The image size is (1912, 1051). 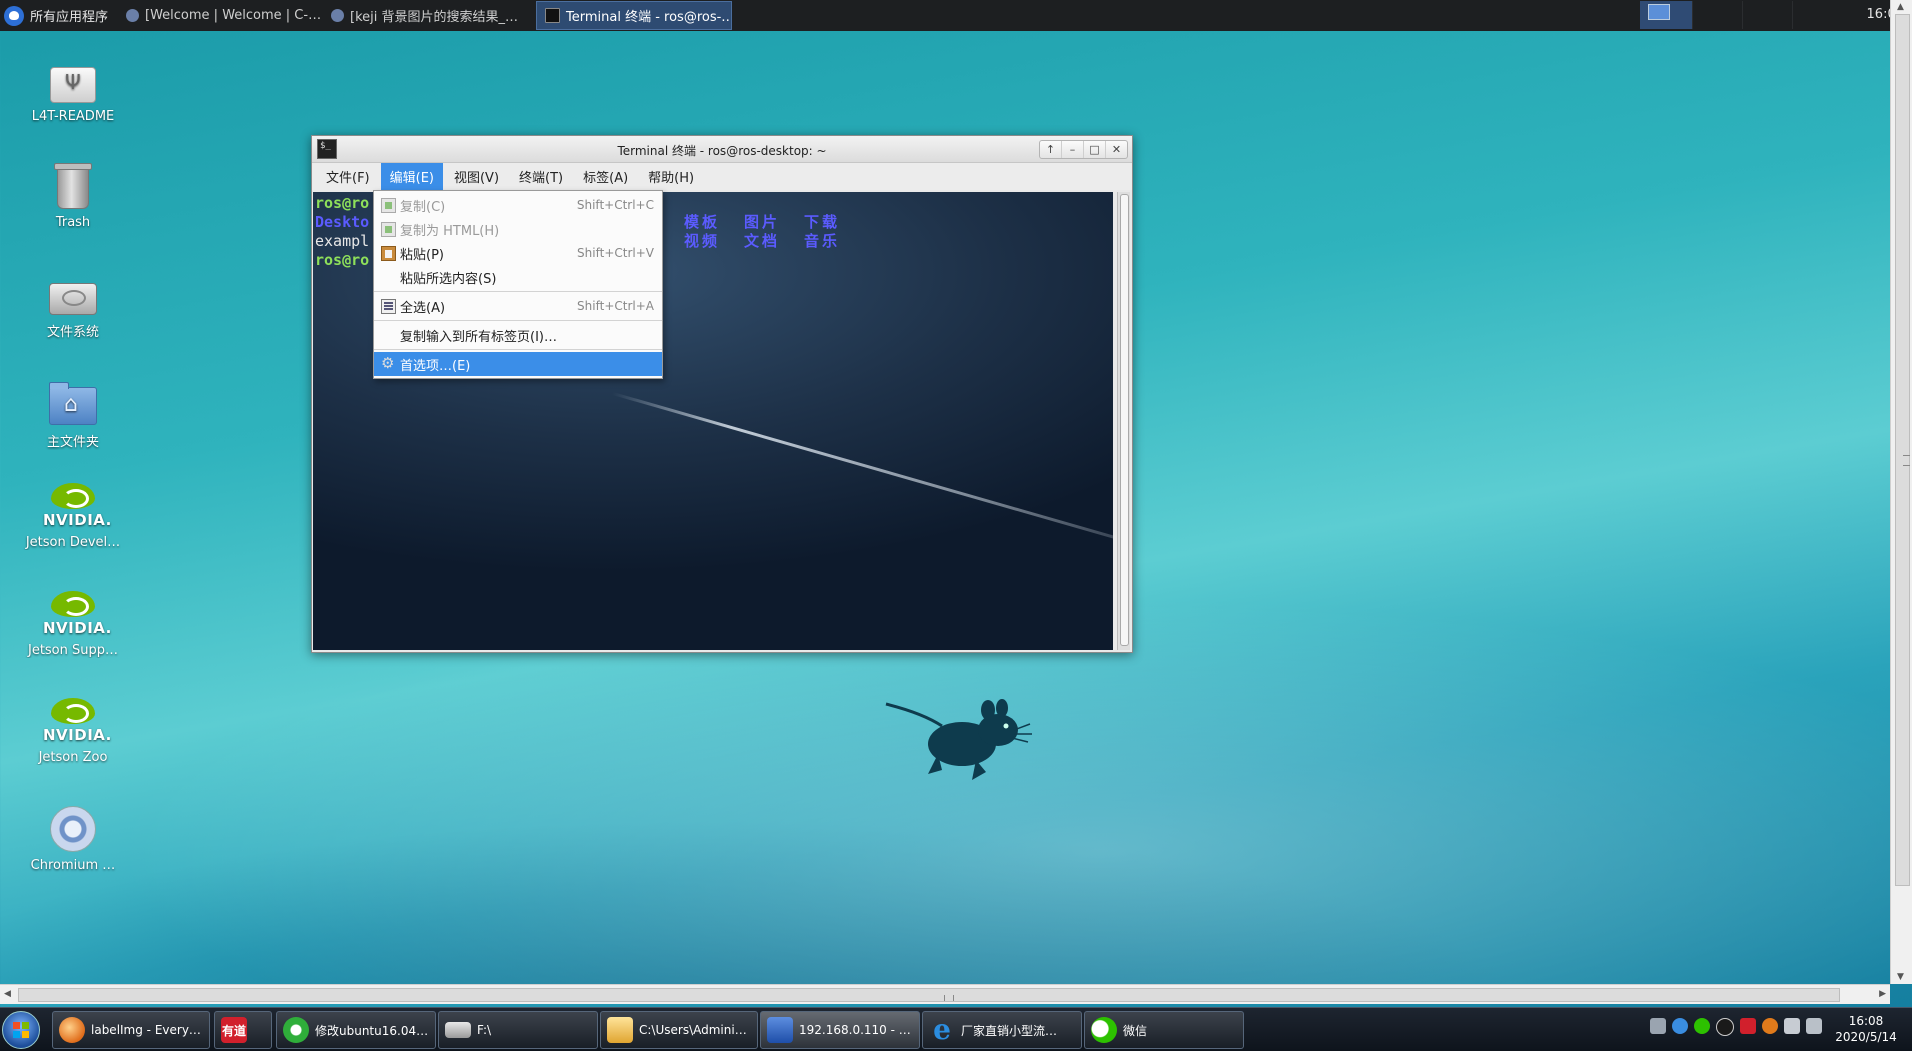 What do you see at coordinates (388, 363) in the screenshot?
I see `gear-icon: ⚙` at bounding box center [388, 363].